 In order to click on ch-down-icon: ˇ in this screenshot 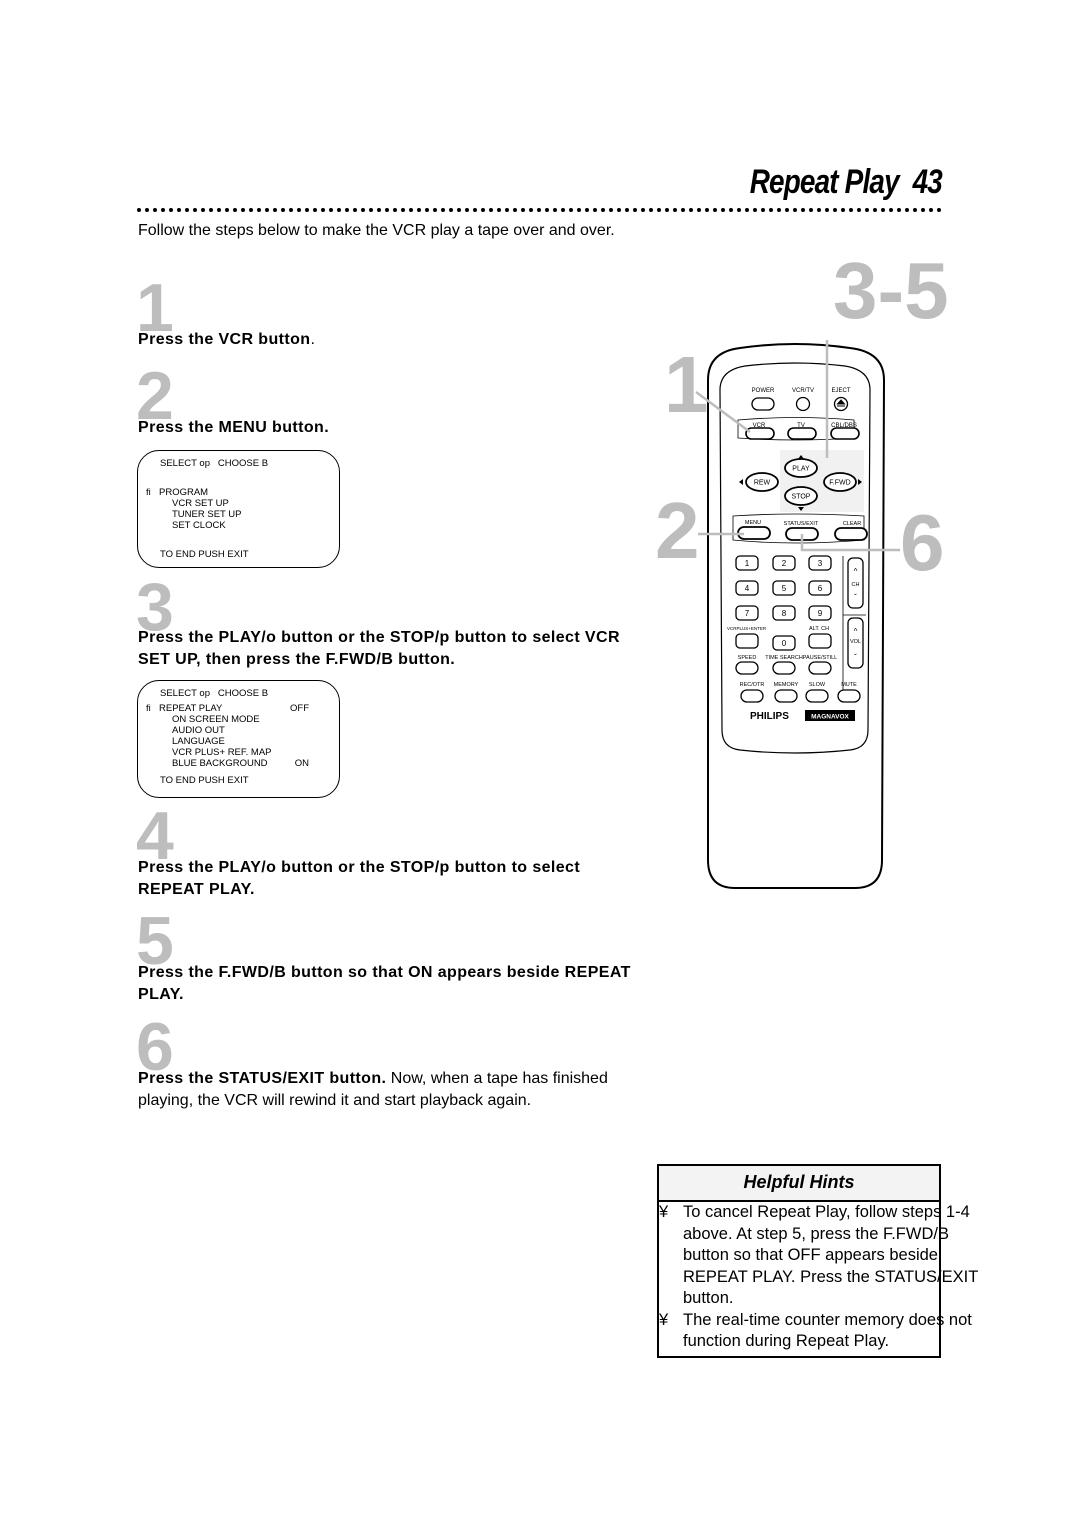, I will do `click(855, 597)`.